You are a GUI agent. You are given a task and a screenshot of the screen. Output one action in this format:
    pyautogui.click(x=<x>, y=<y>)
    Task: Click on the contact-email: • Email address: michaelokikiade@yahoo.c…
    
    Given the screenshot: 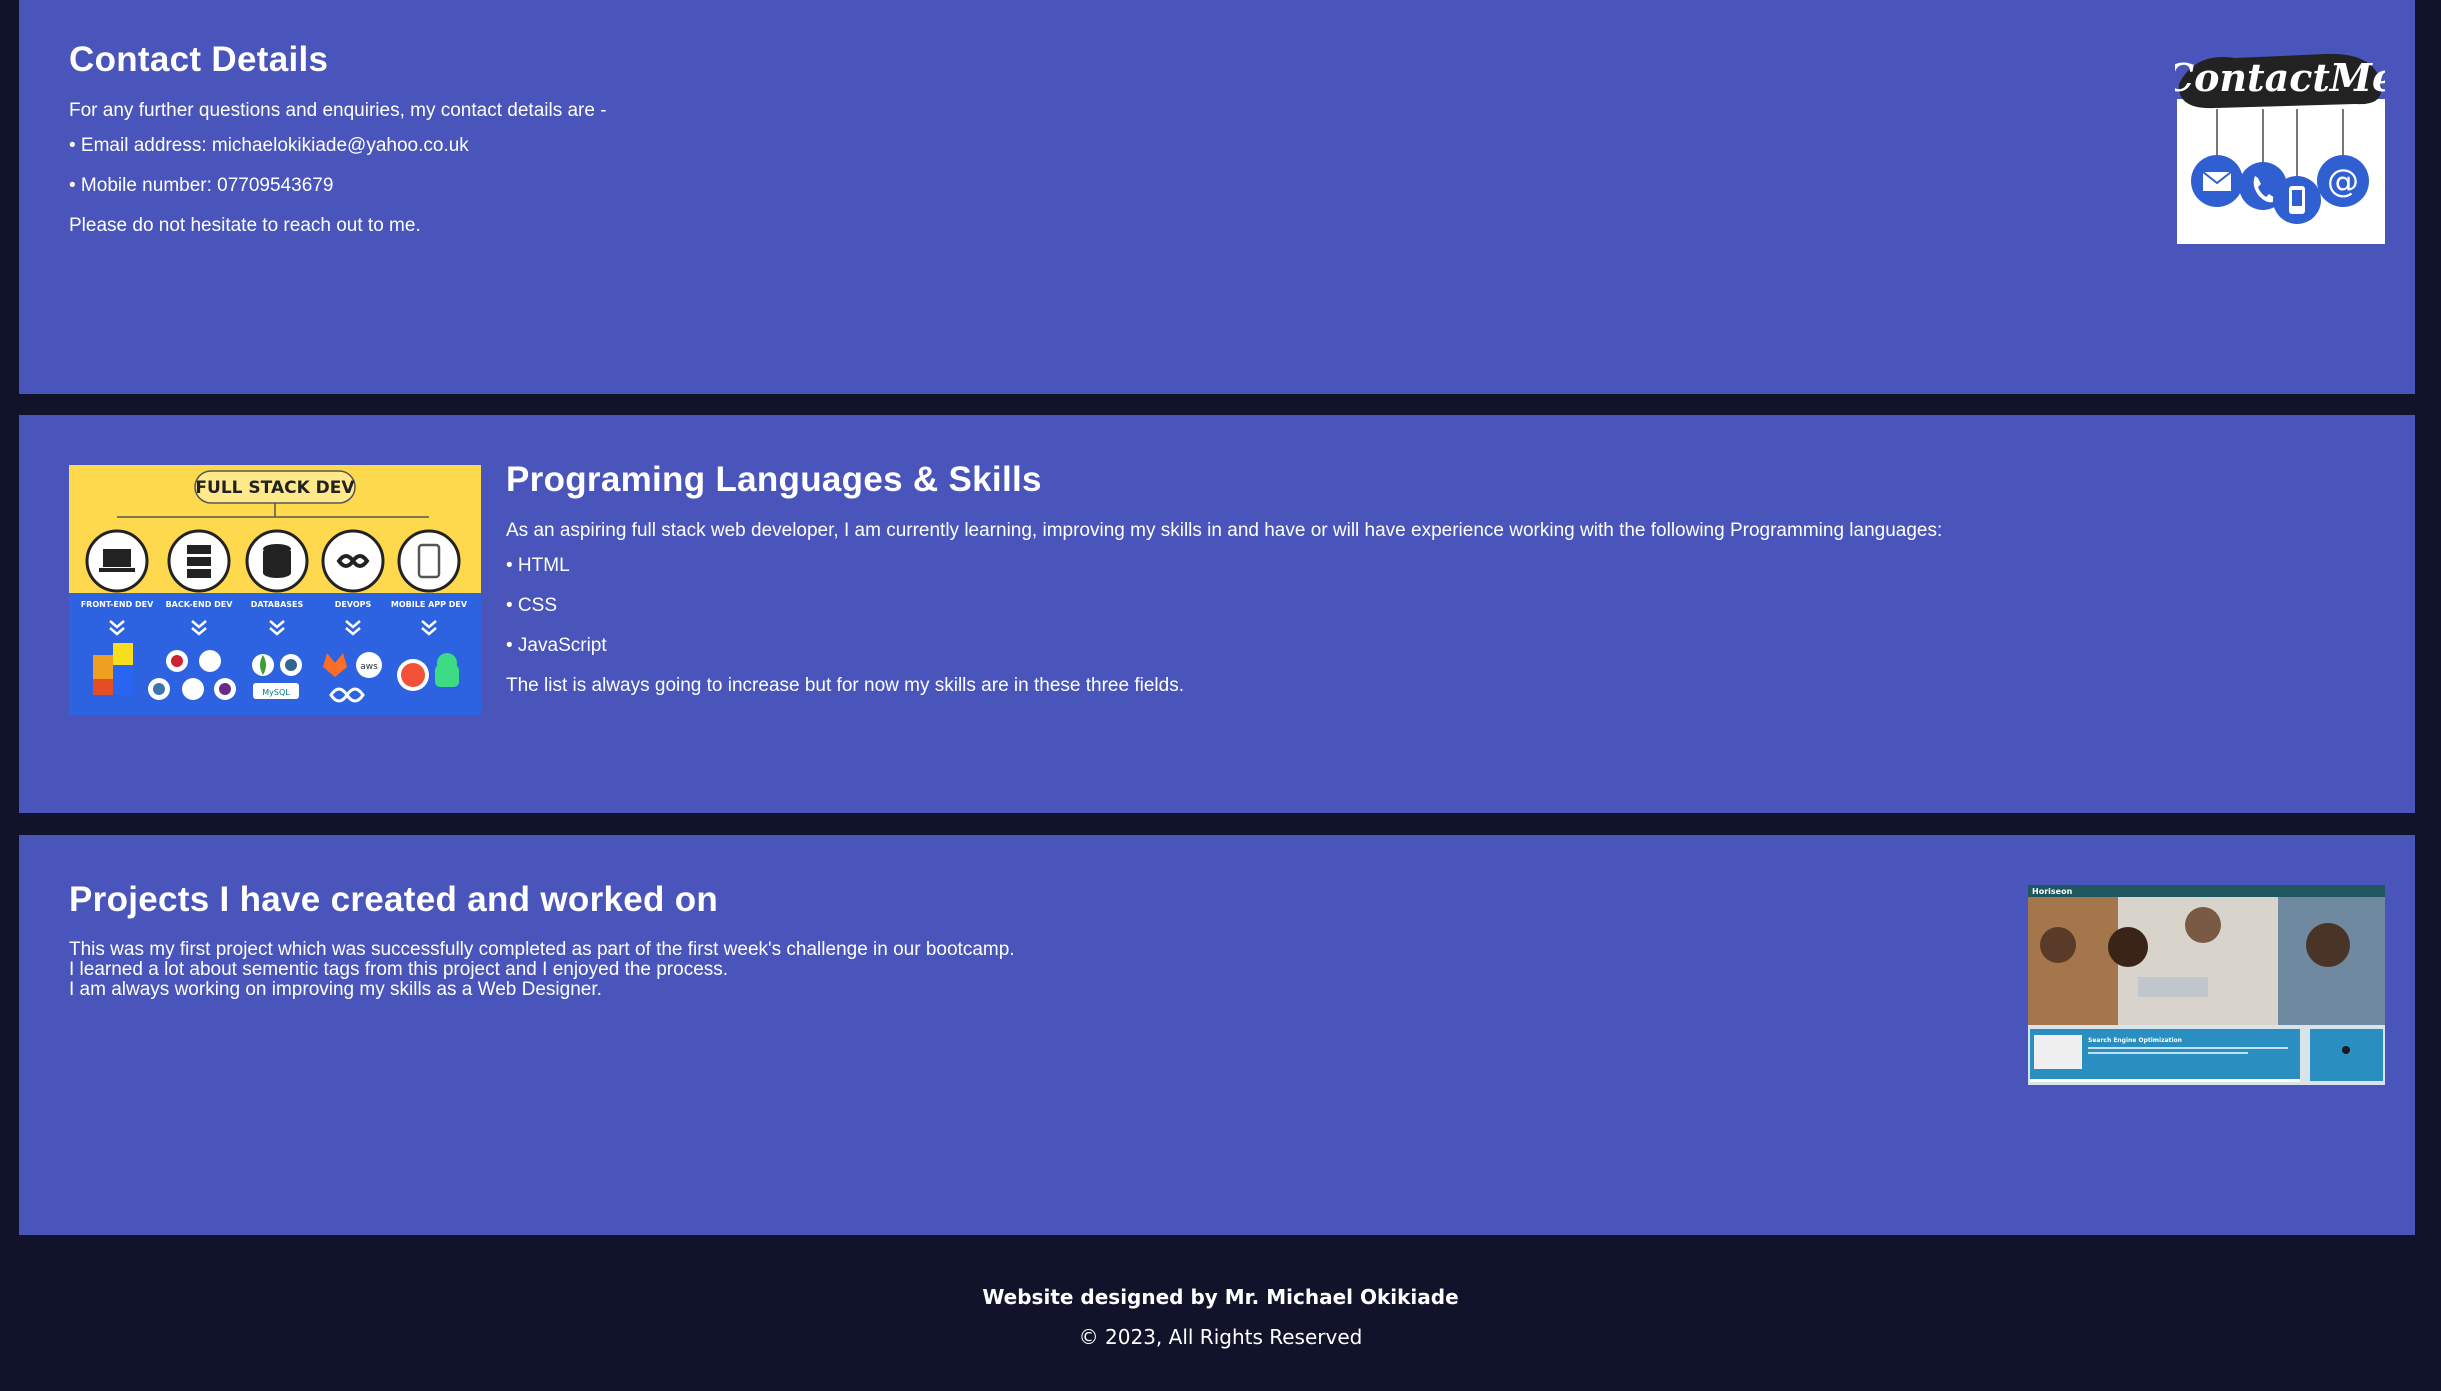 What is the action you would take?
    pyautogui.click(x=269, y=145)
    